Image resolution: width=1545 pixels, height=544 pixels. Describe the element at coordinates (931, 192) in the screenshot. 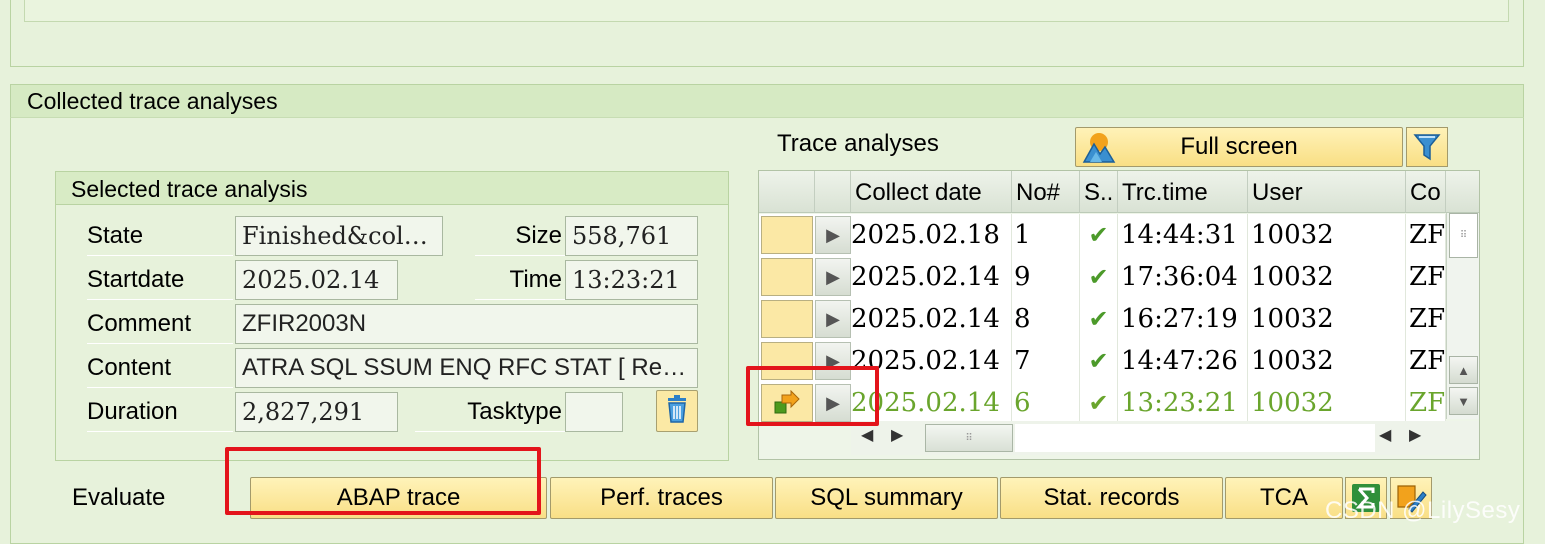

I see `column-header-collect-date: Collect date` at that location.